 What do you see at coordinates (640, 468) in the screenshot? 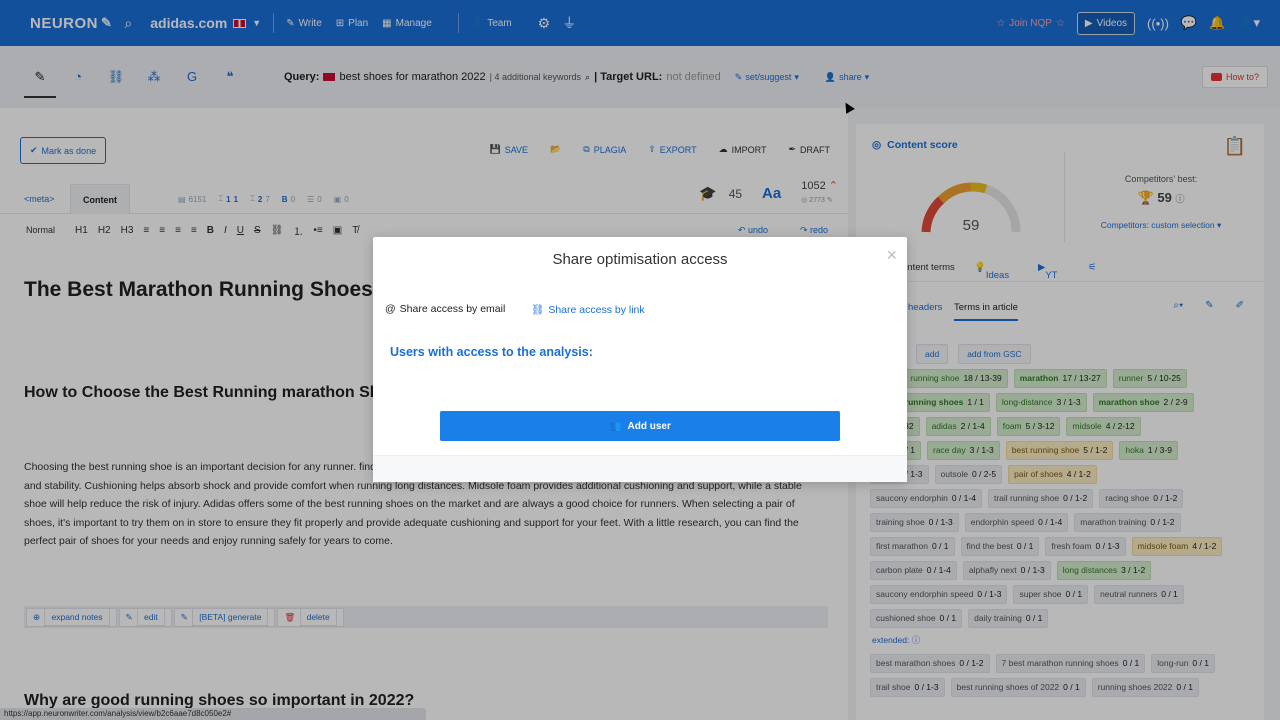
I see `modal-footer` at bounding box center [640, 468].